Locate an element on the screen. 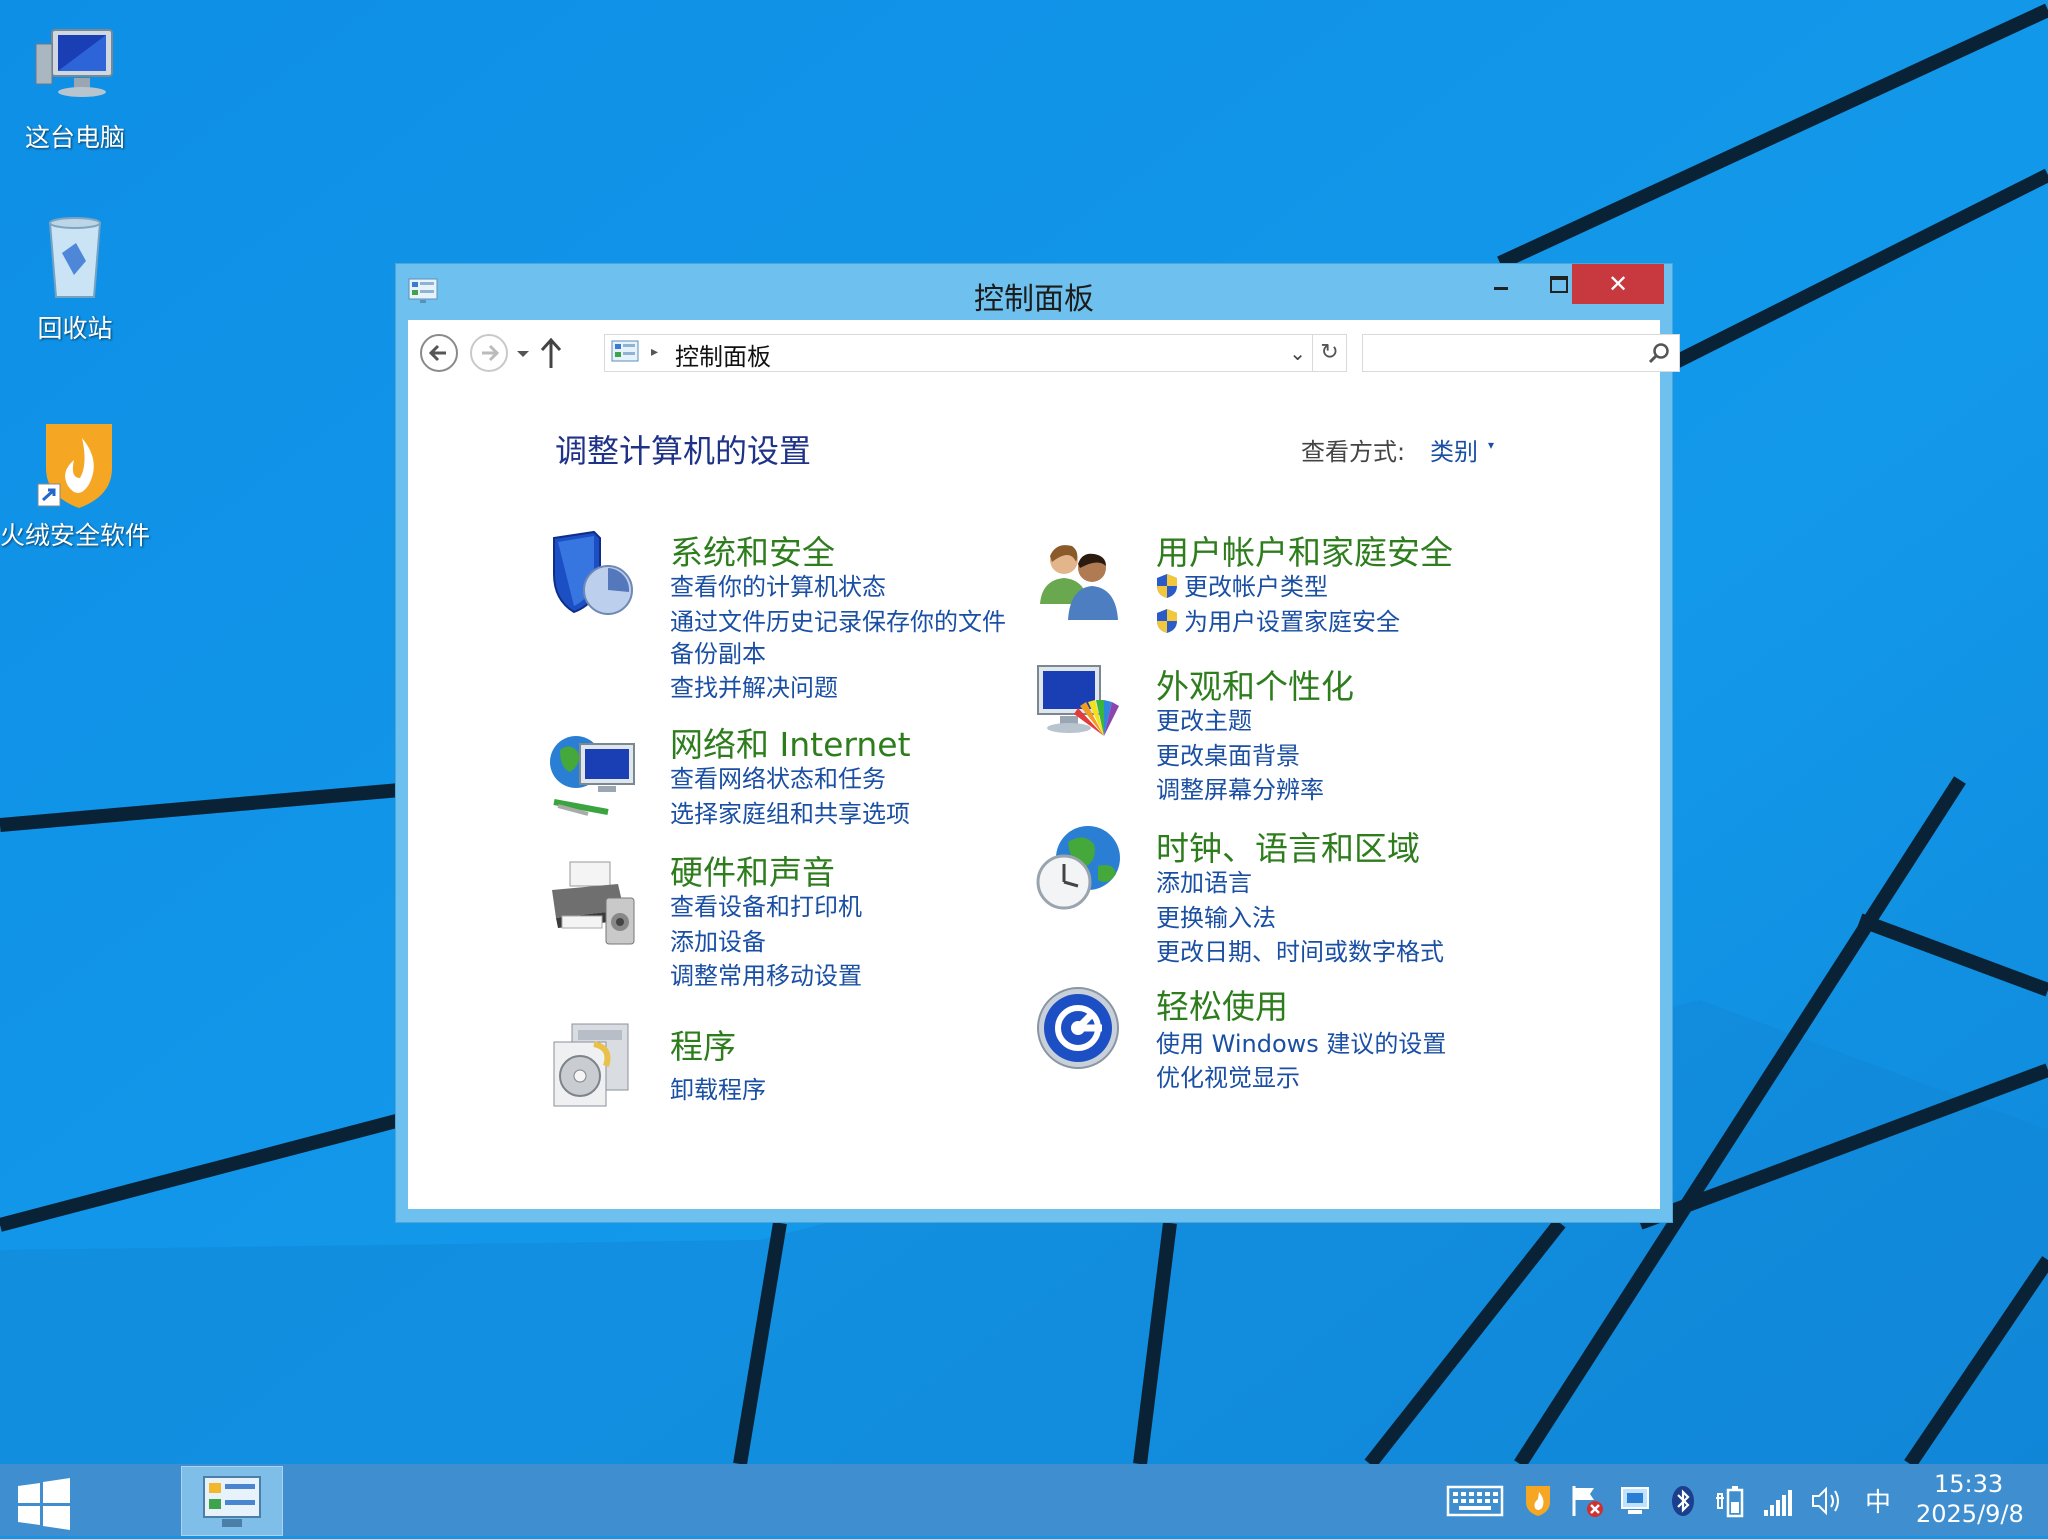 This screenshot has width=2048, height=1539. arrow-left-icon is located at coordinates (437, 353).